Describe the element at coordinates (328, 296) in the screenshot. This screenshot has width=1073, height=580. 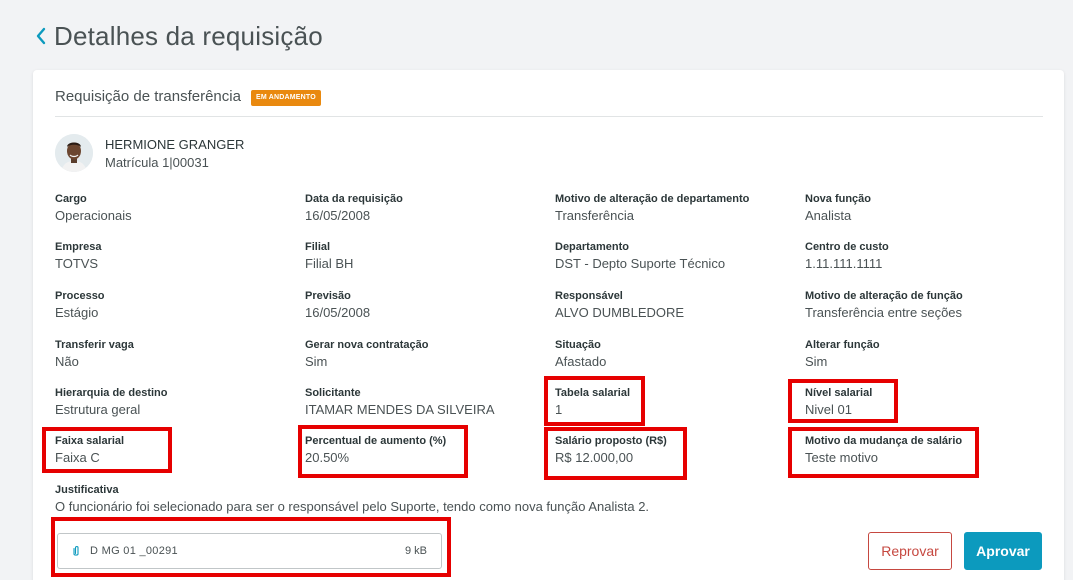
I see `field-label: Previsão` at that location.